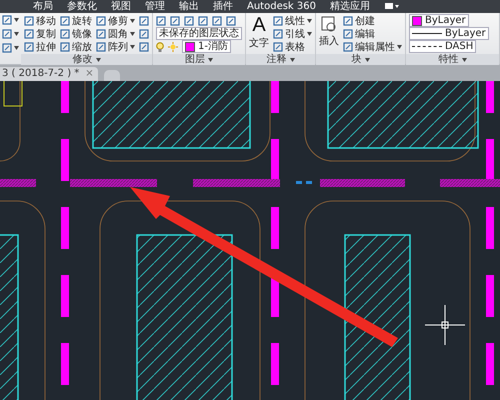  Describe the element at coordinates (391, 6) in the screenshot. I see `workspace-icon` at that location.